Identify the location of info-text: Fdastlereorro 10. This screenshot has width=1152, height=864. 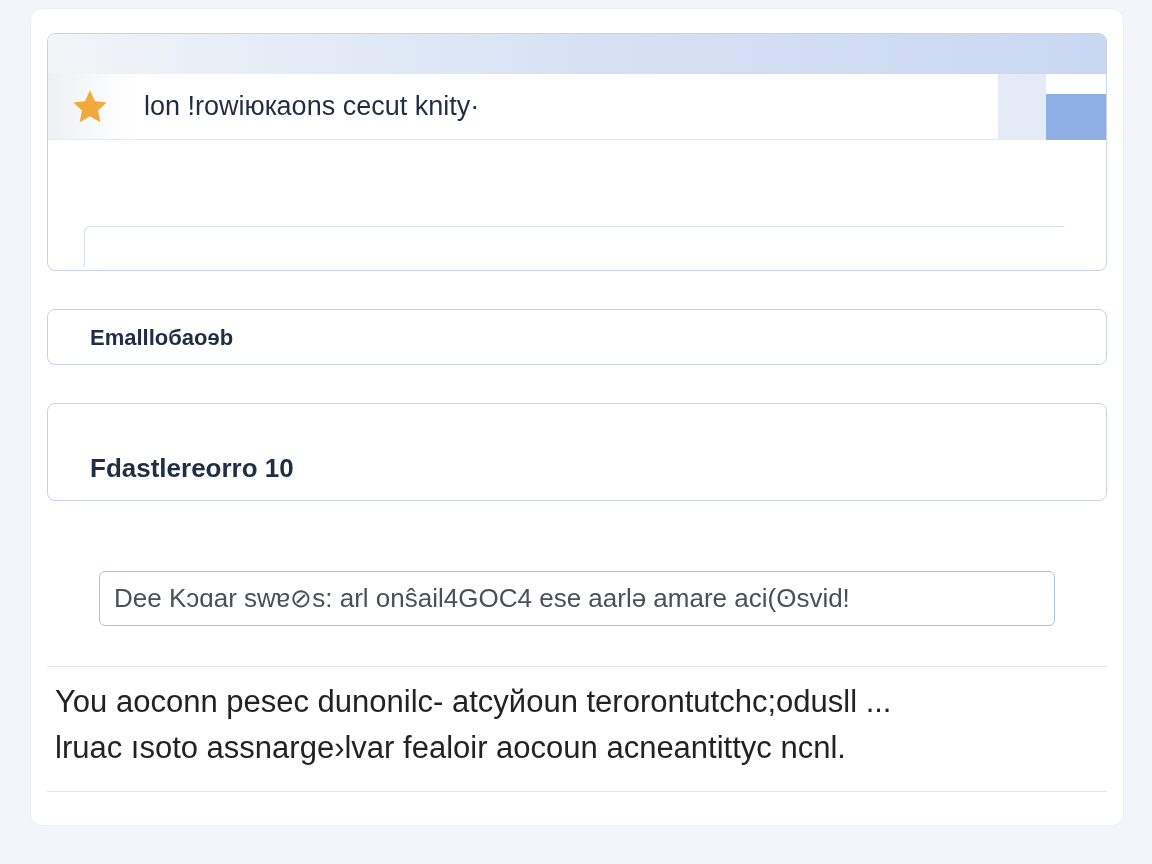
(192, 468).